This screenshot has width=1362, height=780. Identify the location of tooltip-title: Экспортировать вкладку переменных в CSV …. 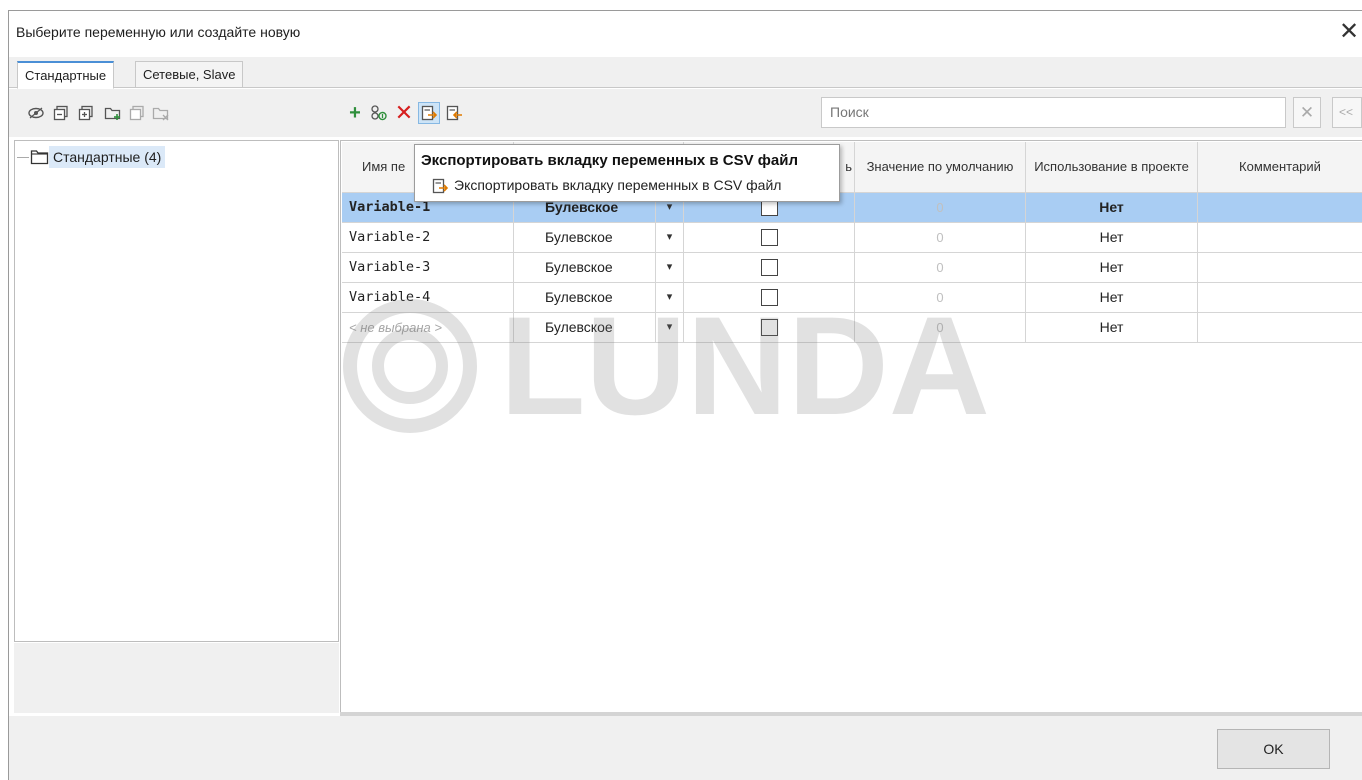
(610, 160).